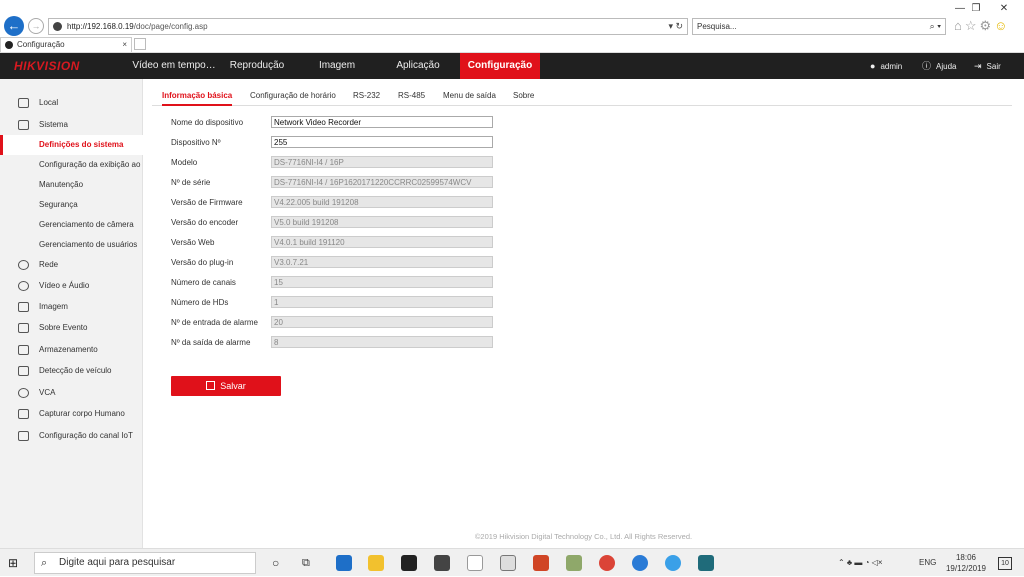  What do you see at coordinates (860, 563) in the screenshot?
I see `tray-icons: ⌃ ♣ ▬ ◔ ◁×` at bounding box center [860, 563].